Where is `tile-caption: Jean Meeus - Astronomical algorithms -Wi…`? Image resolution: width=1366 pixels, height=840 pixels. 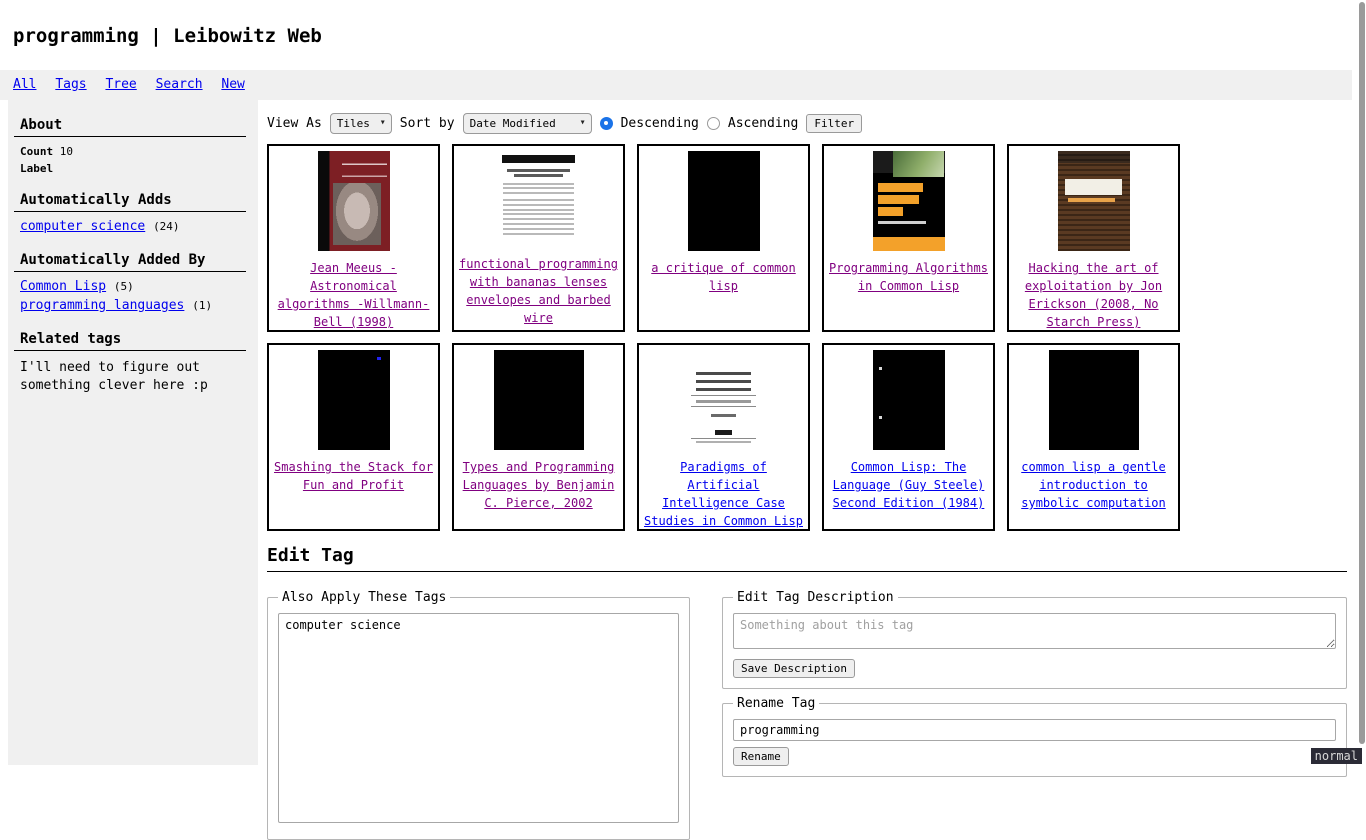 tile-caption: Jean Meeus - Astronomical algorithms -Wi… is located at coordinates (353, 295).